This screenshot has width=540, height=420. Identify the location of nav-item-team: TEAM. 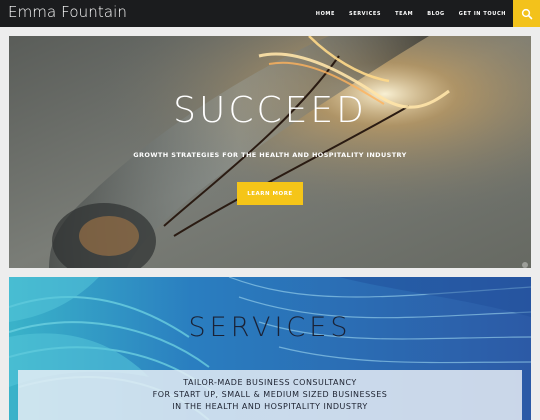
(404, 14).